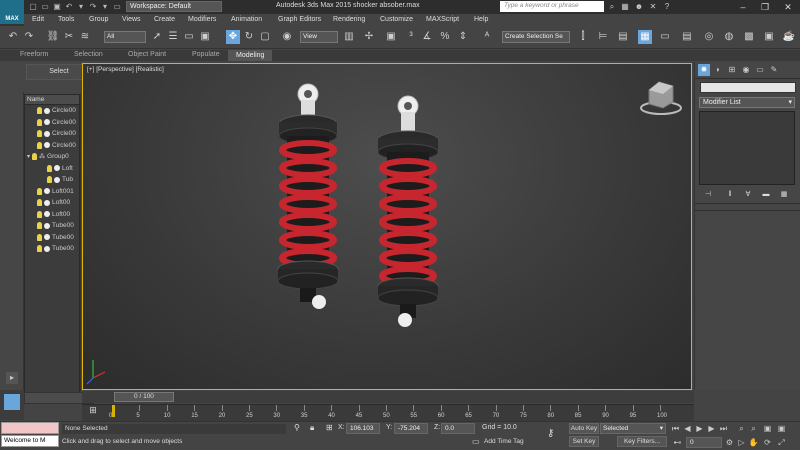 This screenshot has height=450, width=800. Describe the element at coordinates (781, 428) in the screenshot. I see `zoom-extents-all-icon: ▣` at that location.